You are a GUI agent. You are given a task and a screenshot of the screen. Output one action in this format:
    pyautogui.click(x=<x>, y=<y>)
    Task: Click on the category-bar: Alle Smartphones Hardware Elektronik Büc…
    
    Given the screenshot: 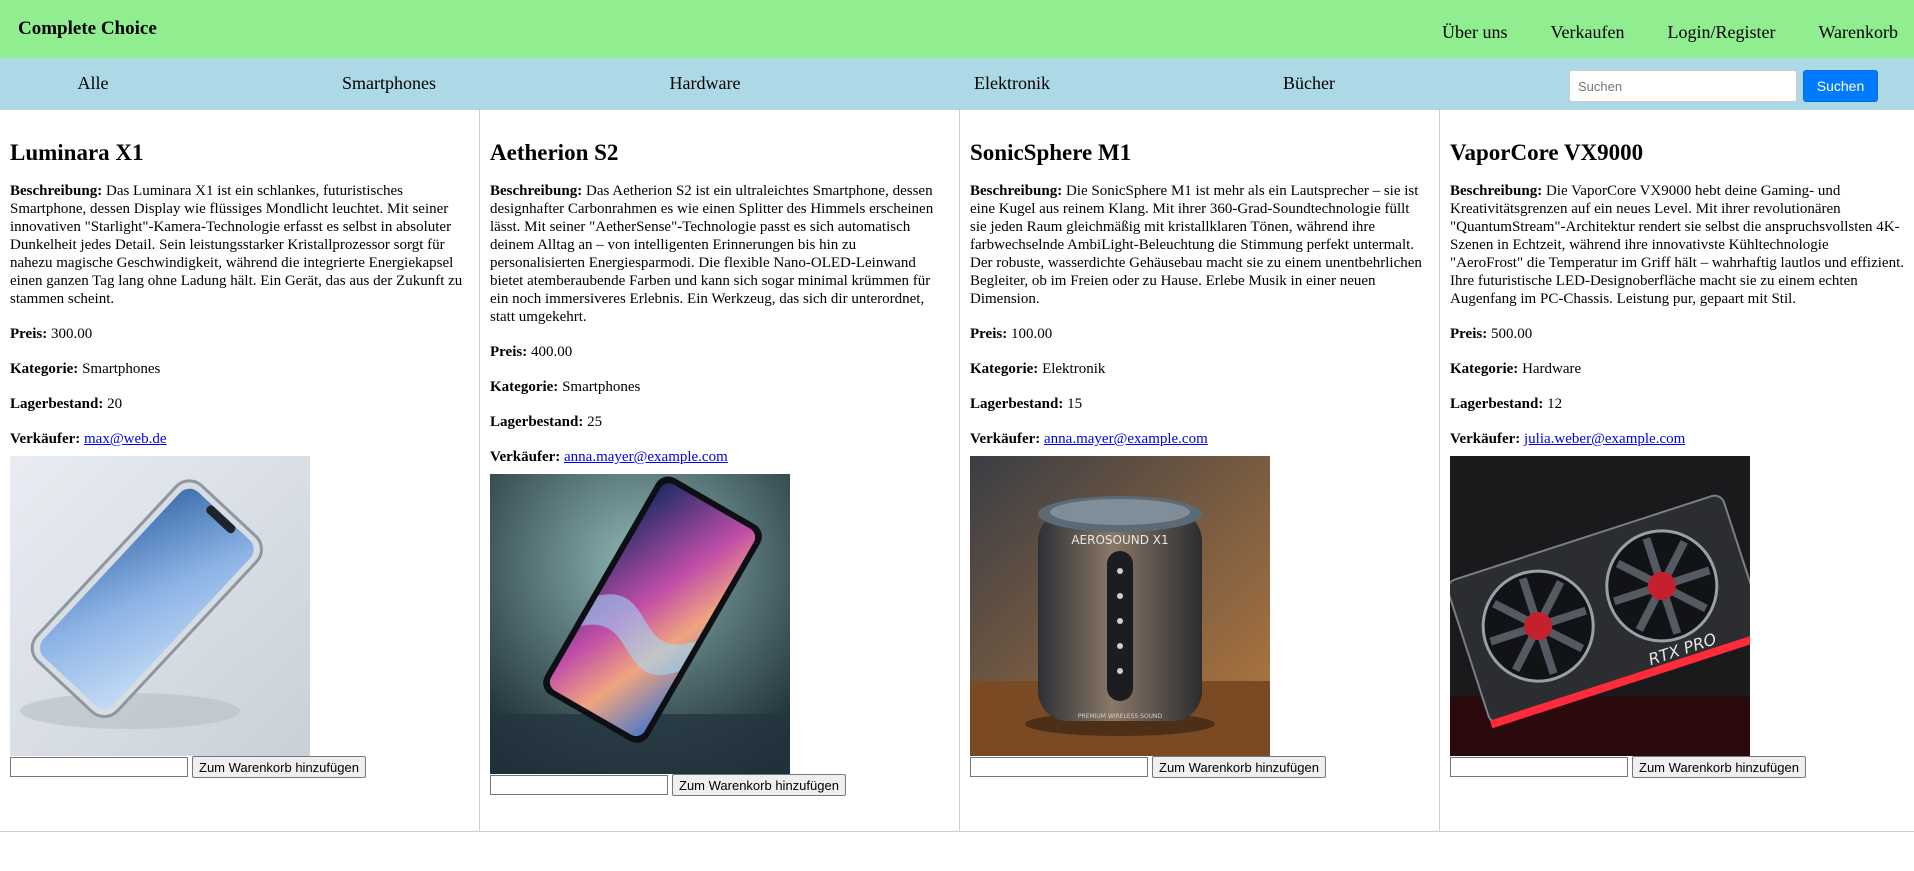 What is the action you would take?
    pyautogui.click(x=957, y=84)
    